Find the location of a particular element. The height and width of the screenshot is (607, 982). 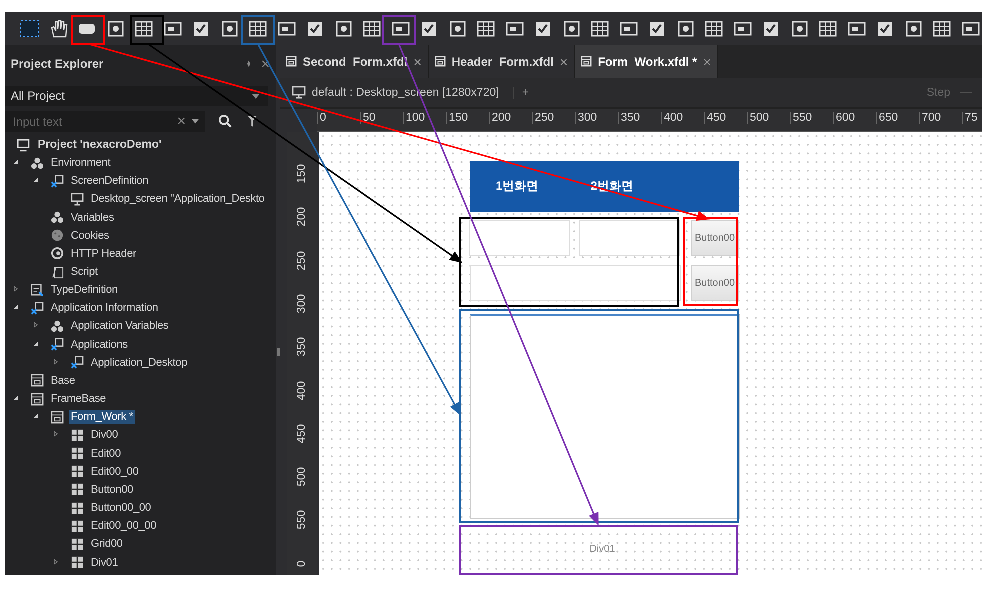

panel-title: Project Explorer is located at coordinates (58, 64).